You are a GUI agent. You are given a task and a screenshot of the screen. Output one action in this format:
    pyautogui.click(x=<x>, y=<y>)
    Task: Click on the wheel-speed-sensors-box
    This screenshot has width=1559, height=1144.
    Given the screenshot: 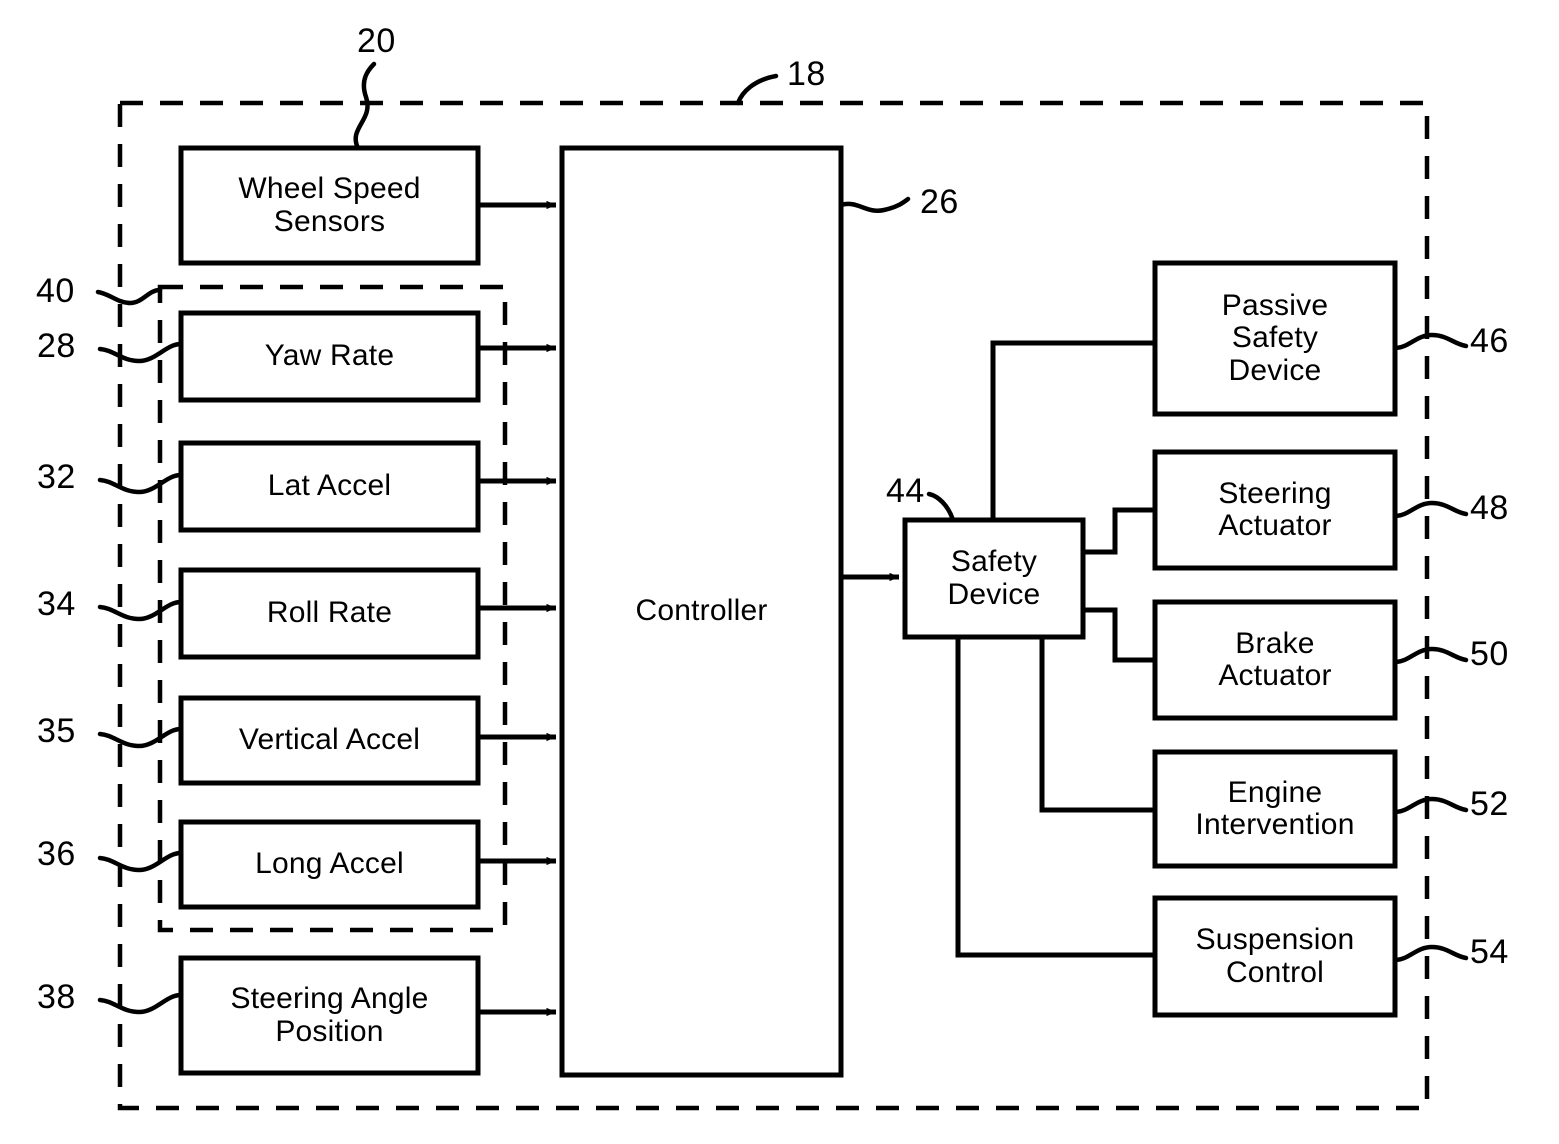 What is the action you would take?
    pyautogui.click(x=329, y=205)
    